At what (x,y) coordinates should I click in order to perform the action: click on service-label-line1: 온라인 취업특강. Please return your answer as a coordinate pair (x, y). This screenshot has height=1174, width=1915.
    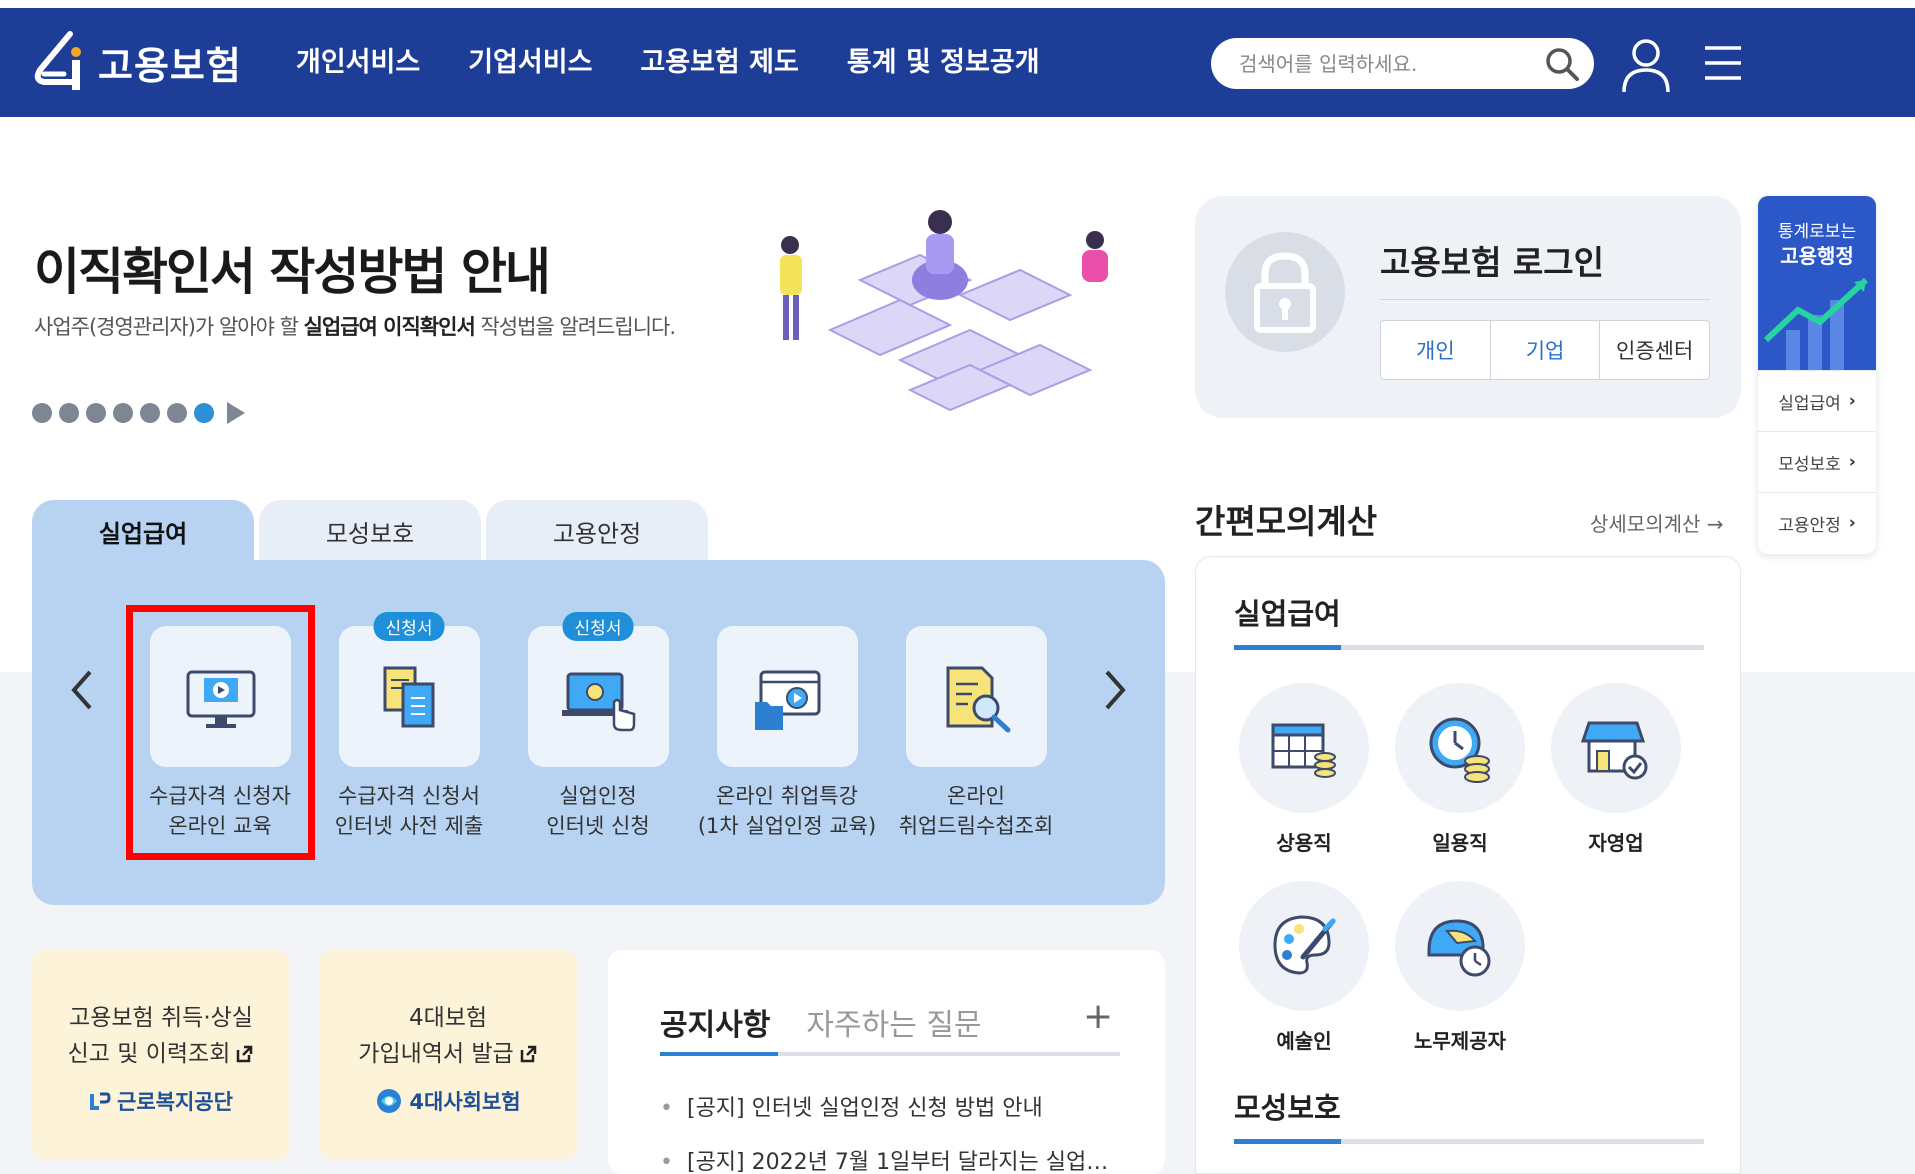
    Looking at the image, I should click on (787, 796).